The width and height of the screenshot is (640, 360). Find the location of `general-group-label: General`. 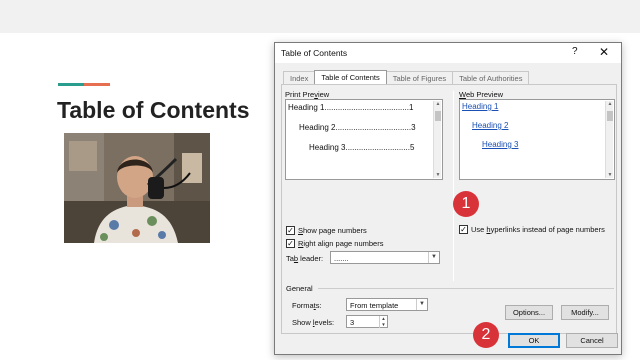

general-group-label: General is located at coordinates (299, 288).